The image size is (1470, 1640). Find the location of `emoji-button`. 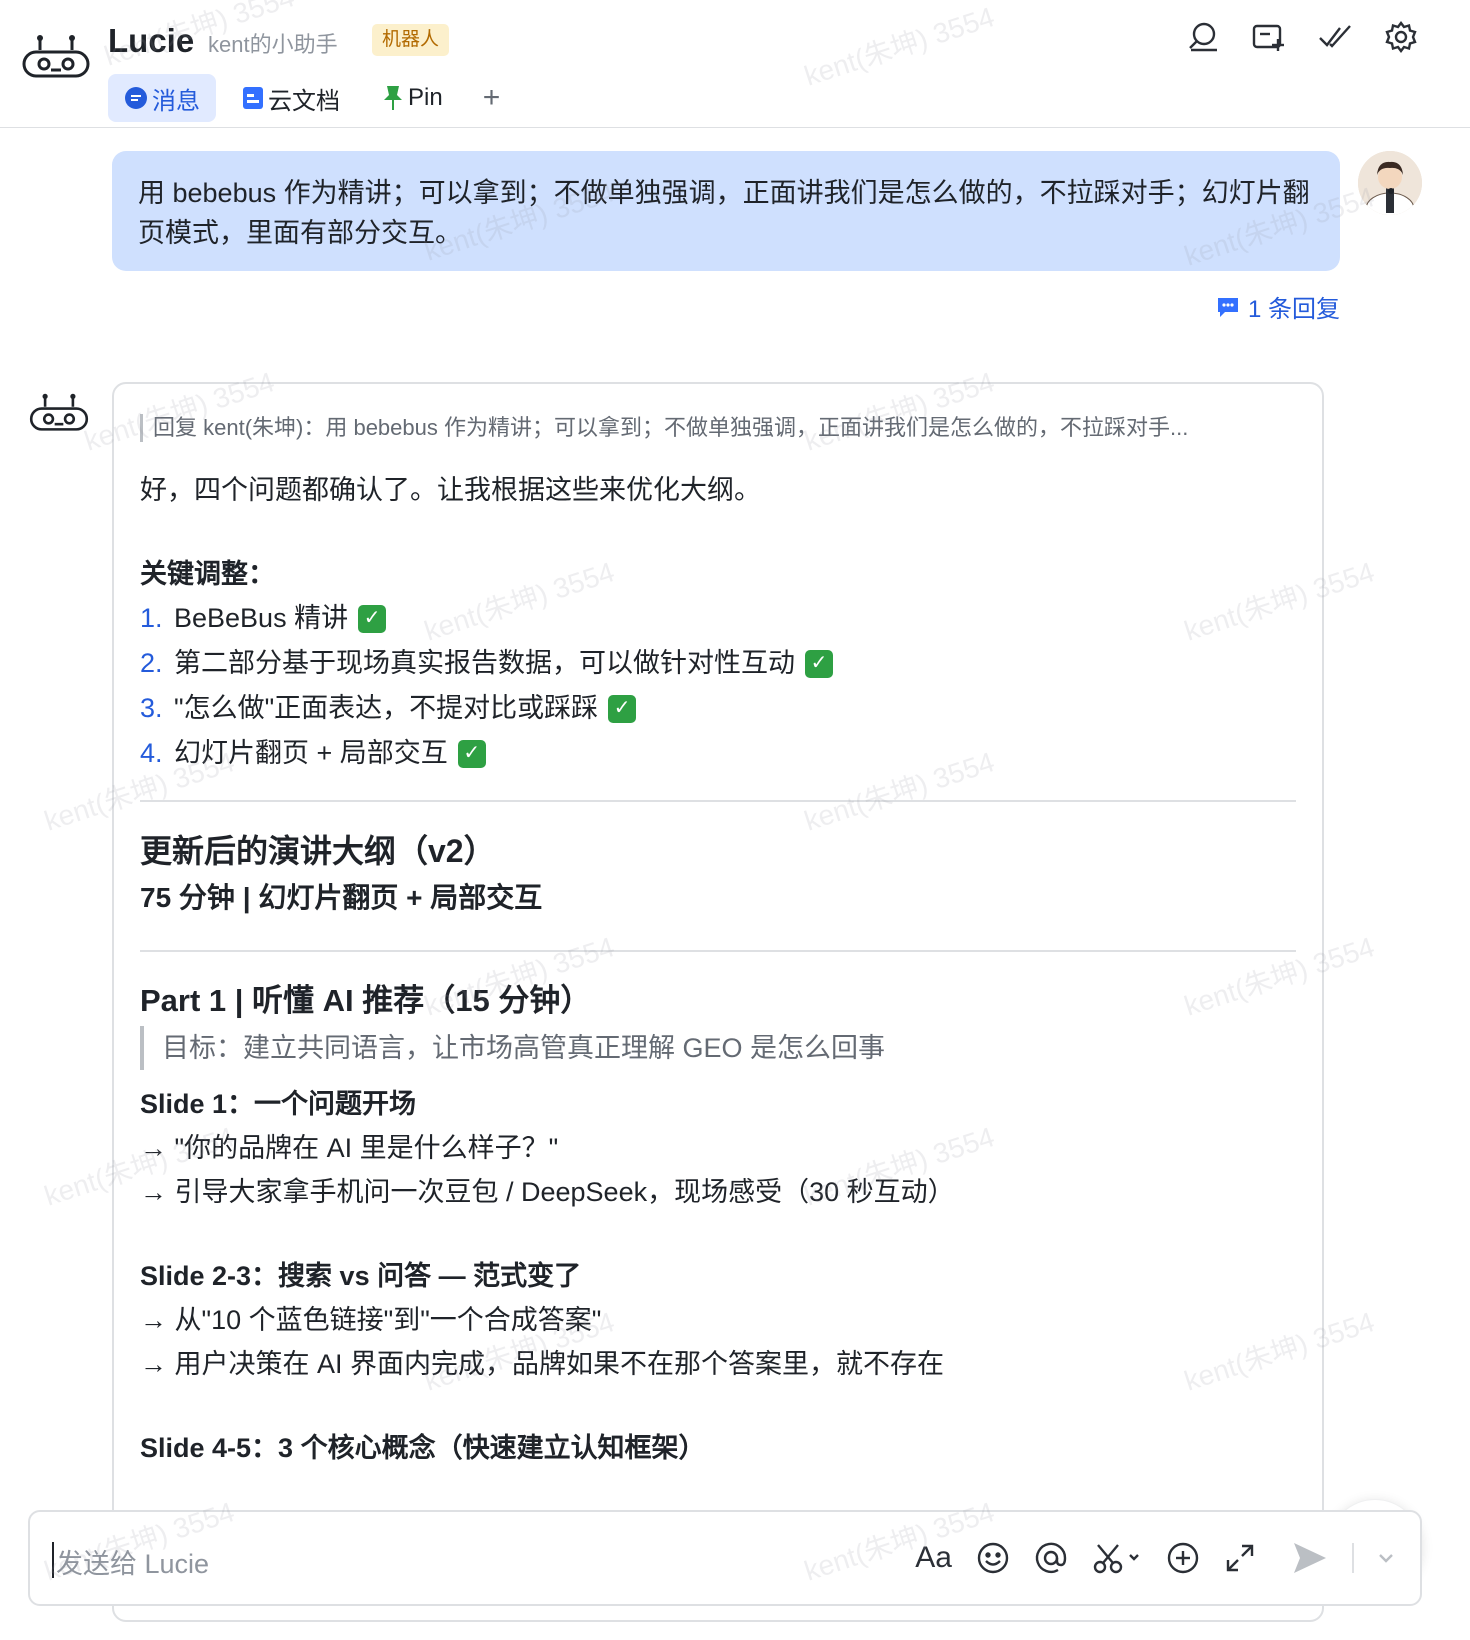

emoji-button is located at coordinates (993, 1558).